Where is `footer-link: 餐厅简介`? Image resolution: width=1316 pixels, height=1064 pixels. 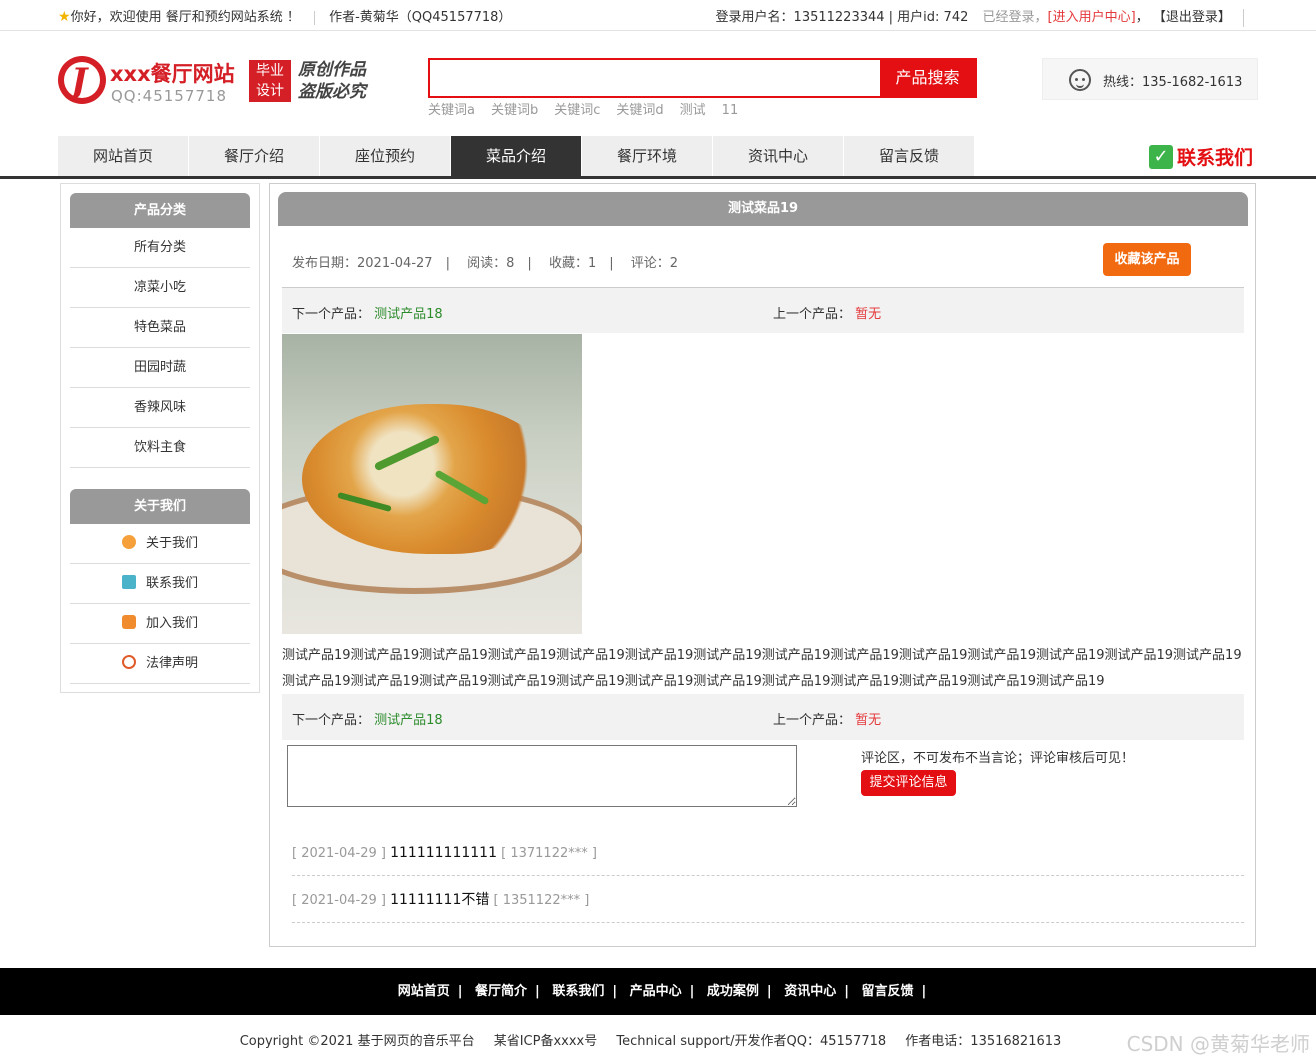
footer-link: 餐厅简介 is located at coordinates (501, 991).